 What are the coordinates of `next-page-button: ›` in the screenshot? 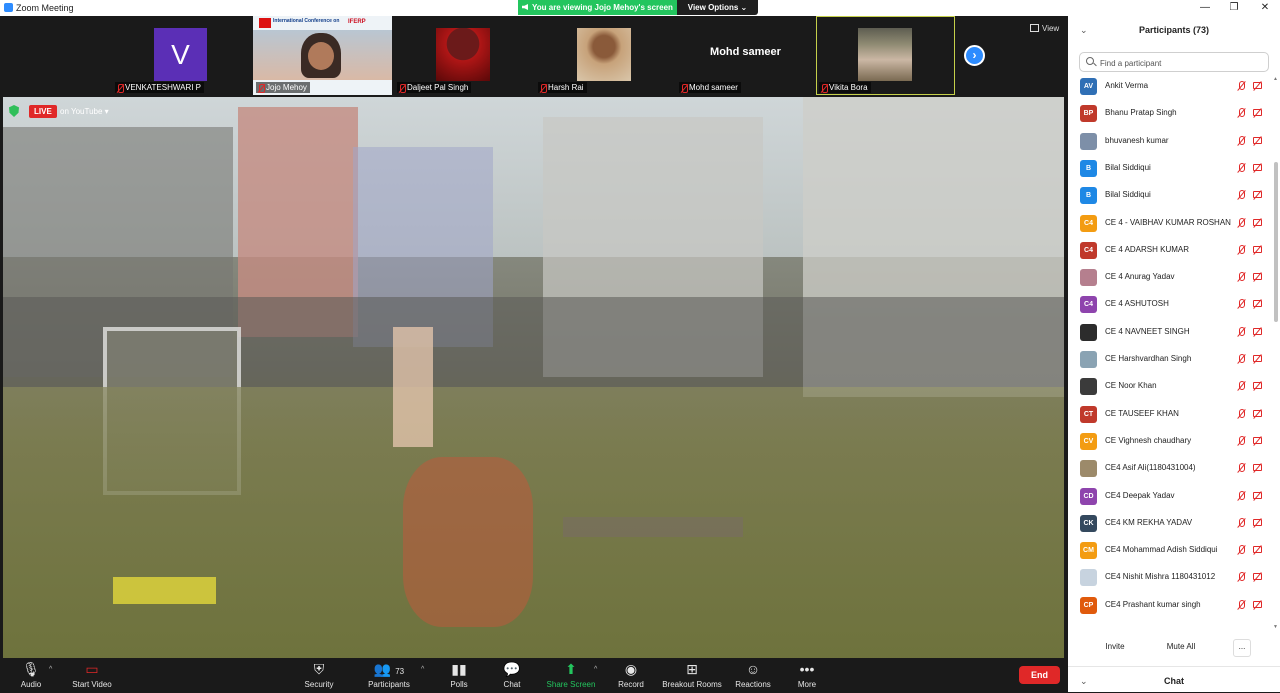 It's located at (974, 55).